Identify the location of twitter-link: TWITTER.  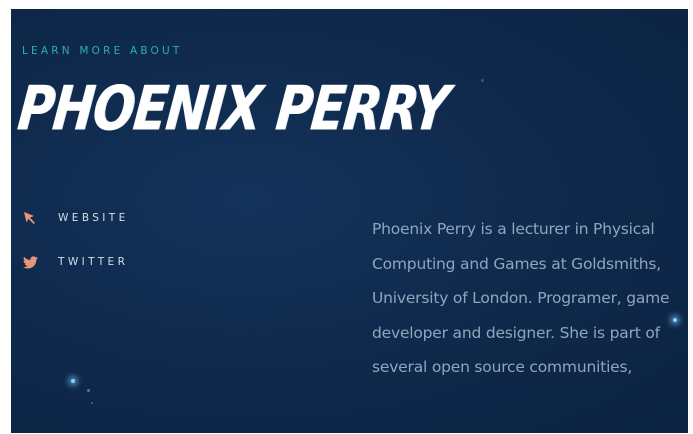
(75, 262).